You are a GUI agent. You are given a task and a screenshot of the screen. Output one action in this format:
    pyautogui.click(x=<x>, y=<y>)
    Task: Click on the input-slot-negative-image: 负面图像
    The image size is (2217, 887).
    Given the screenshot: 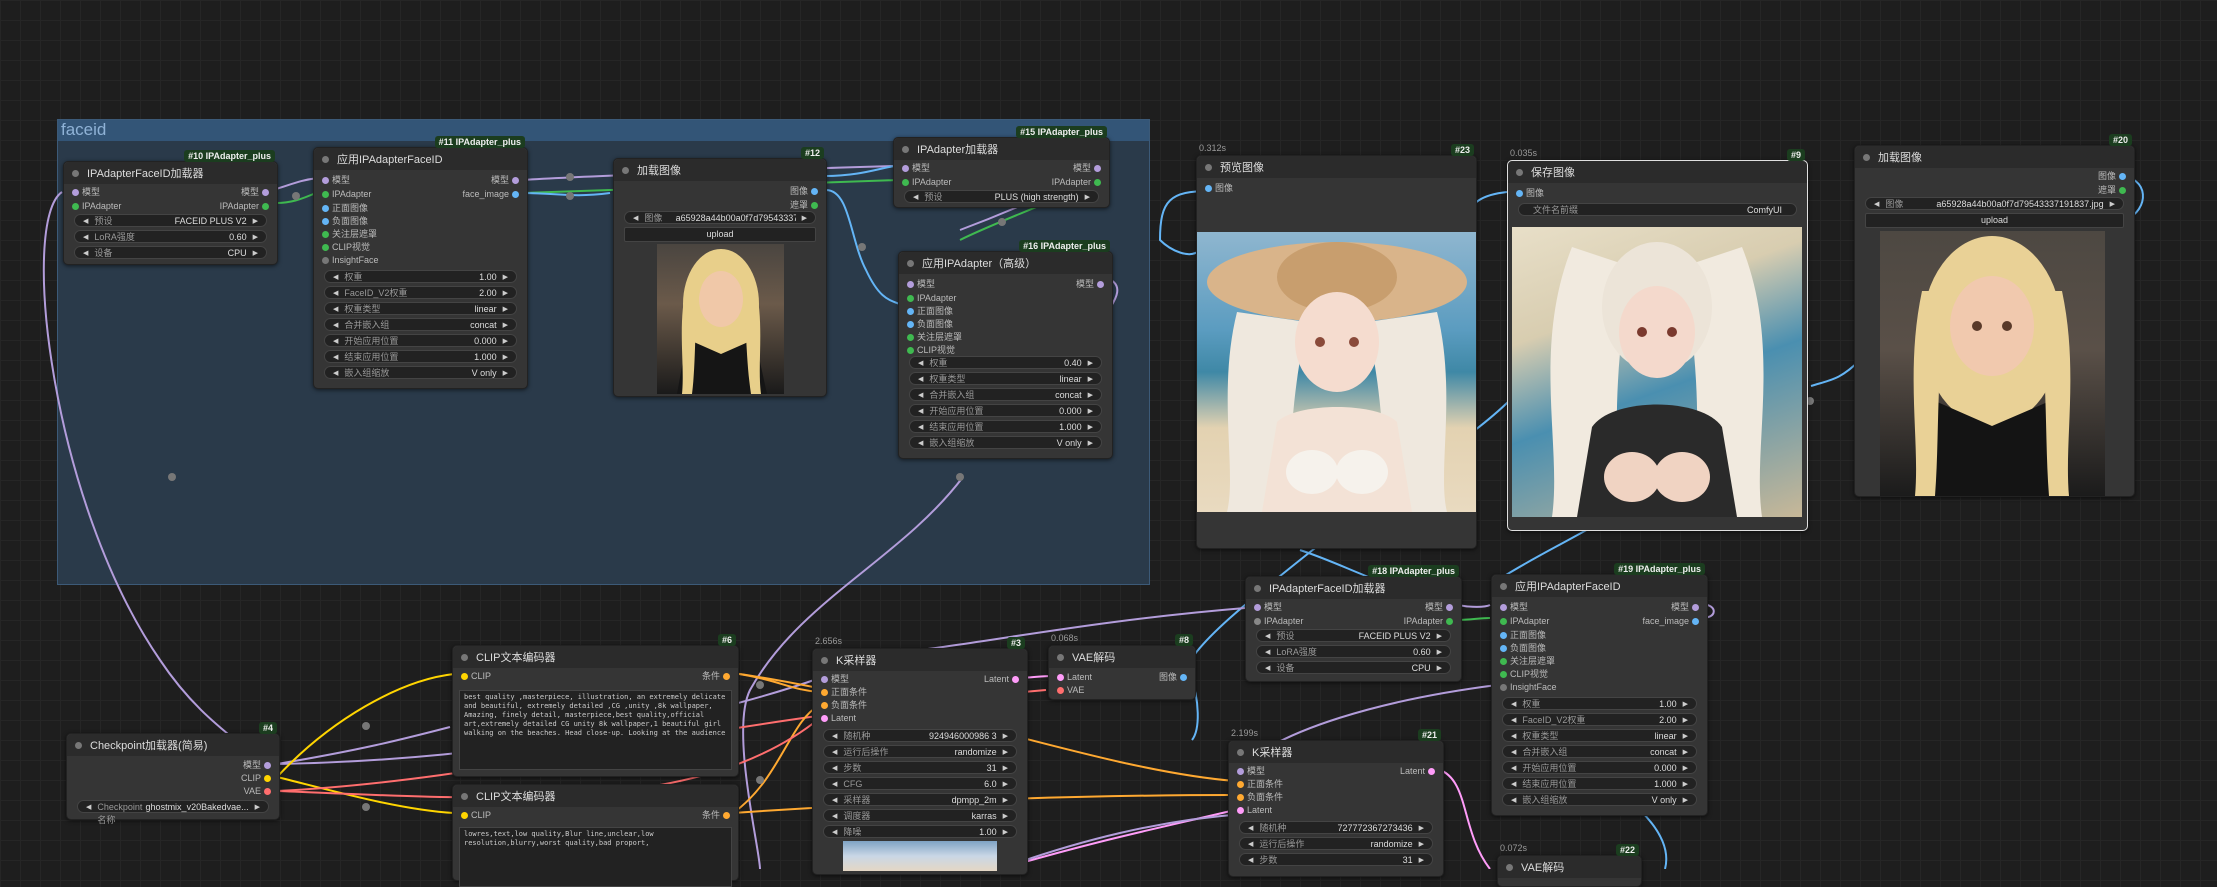 What is the action you would take?
    pyautogui.click(x=345, y=221)
    